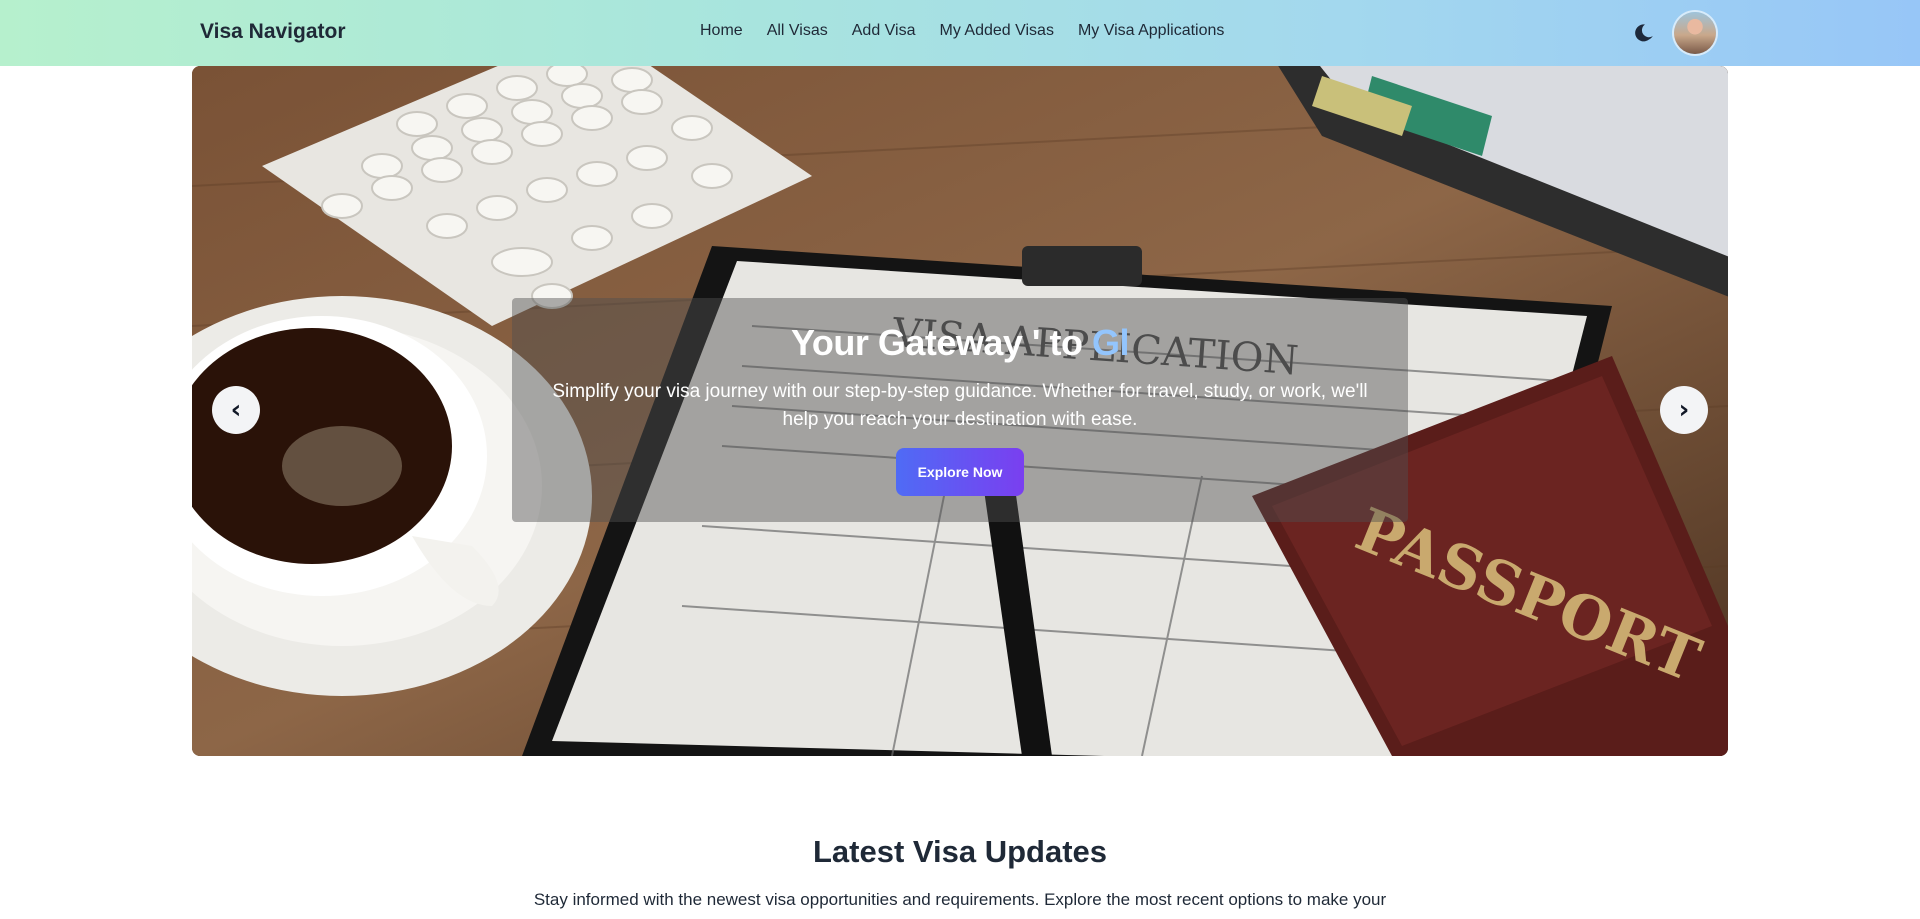  Describe the element at coordinates (1110, 342) in the screenshot. I see `hero-title-accent: Gl` at that location.